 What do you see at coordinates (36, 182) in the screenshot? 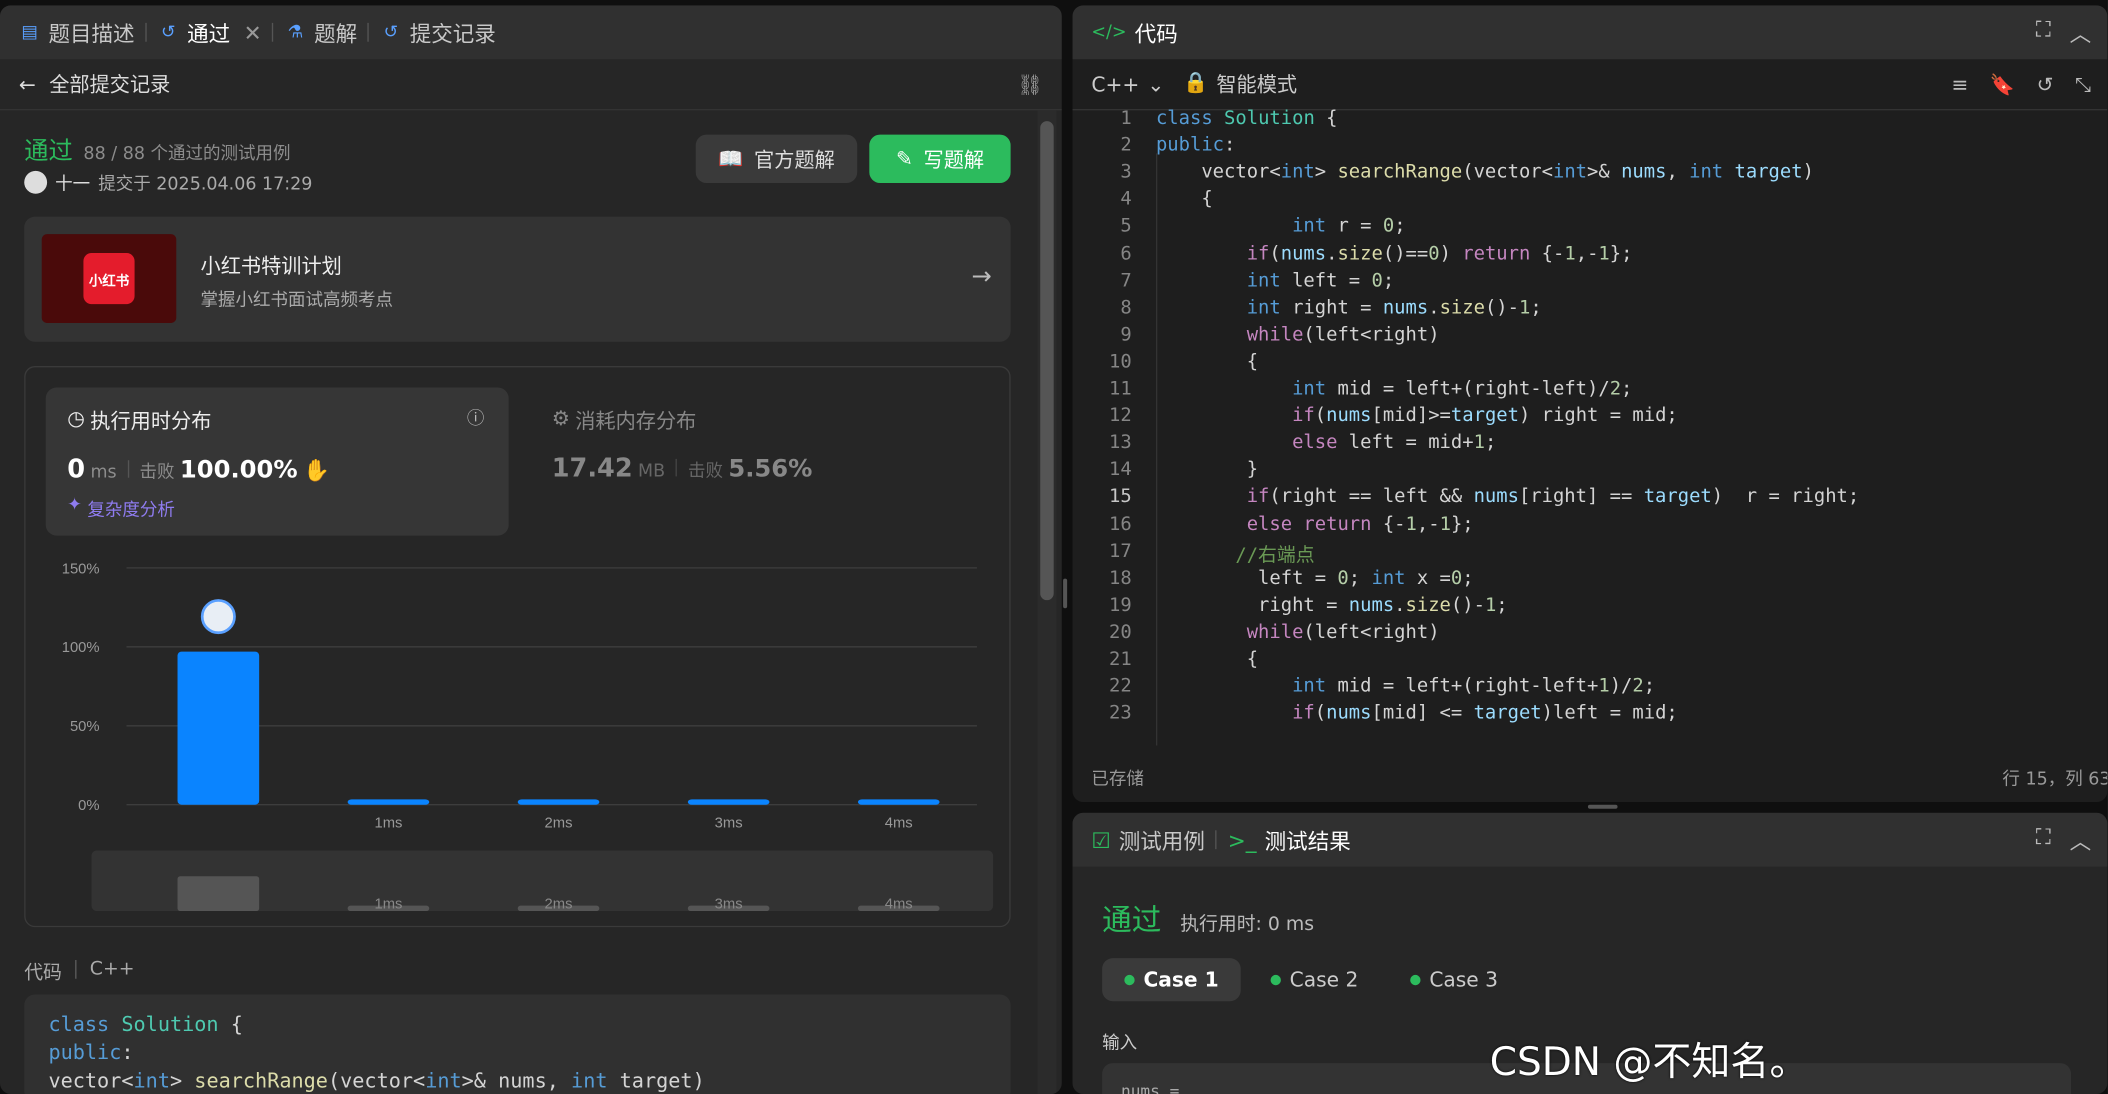
I see `avatar` at bounding box center [36, 182].